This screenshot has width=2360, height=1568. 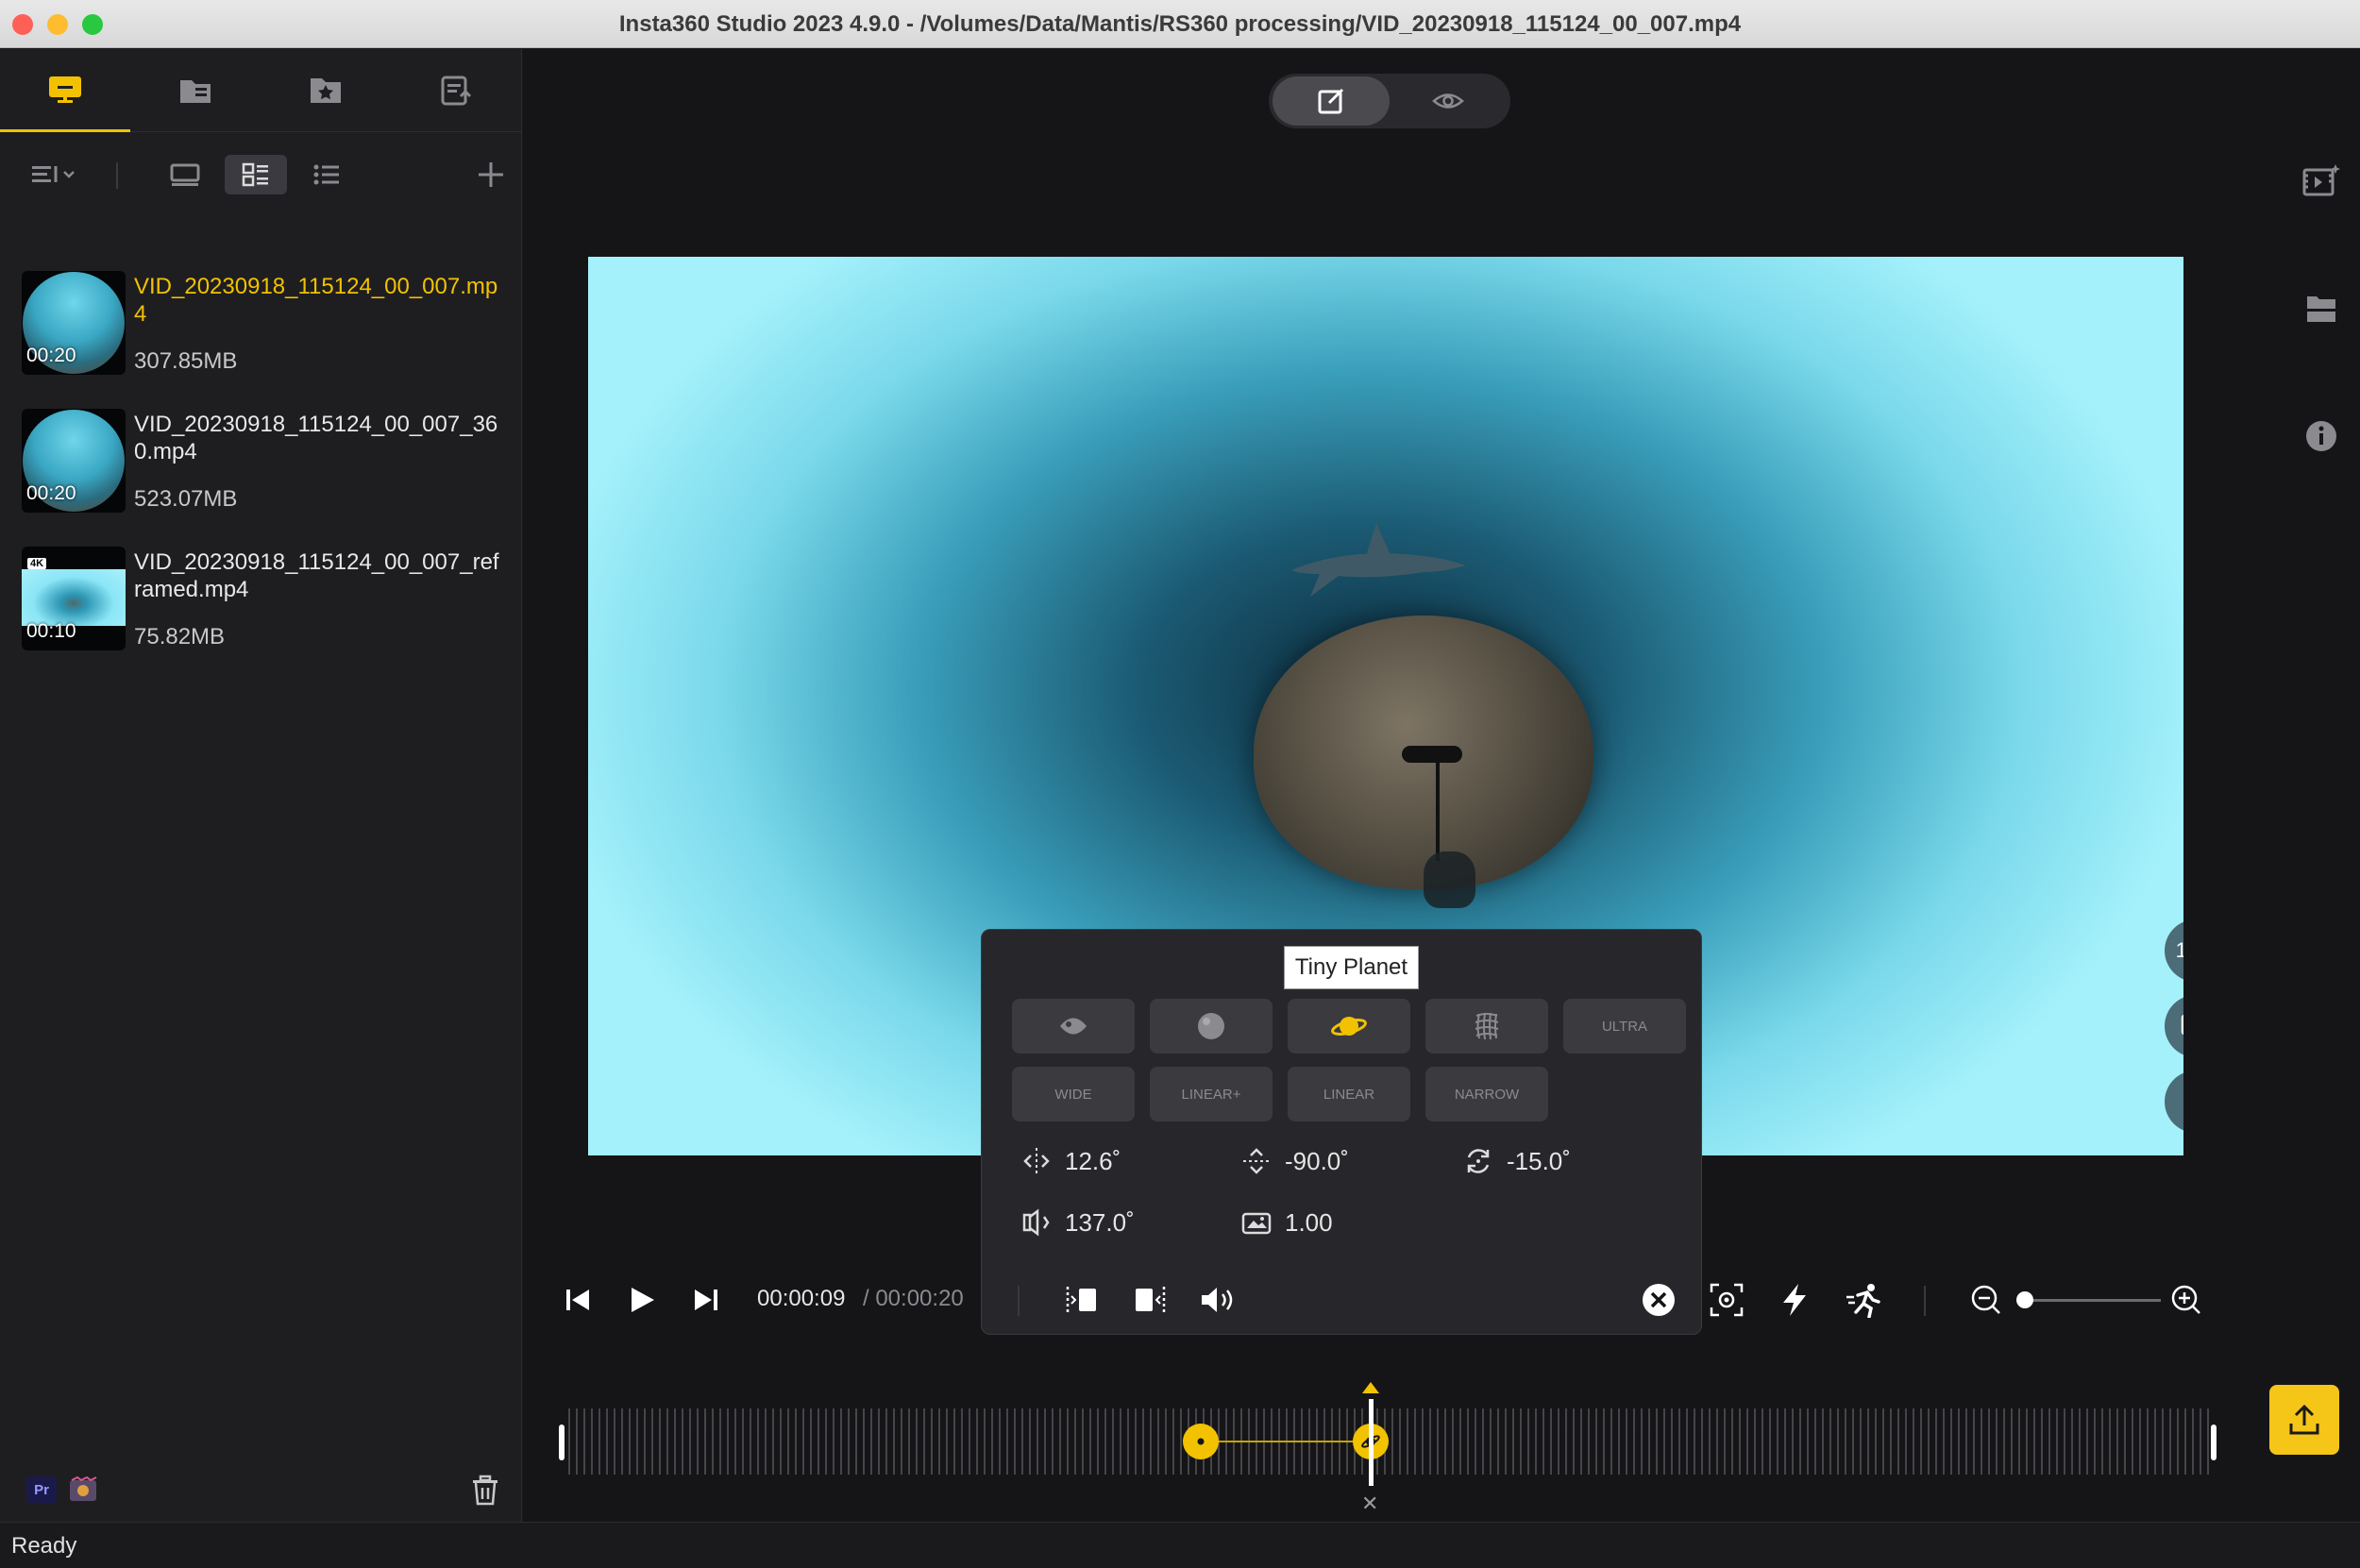 I want to click on view-narrow-button: NARROW, so click(x=1486, y=1094).